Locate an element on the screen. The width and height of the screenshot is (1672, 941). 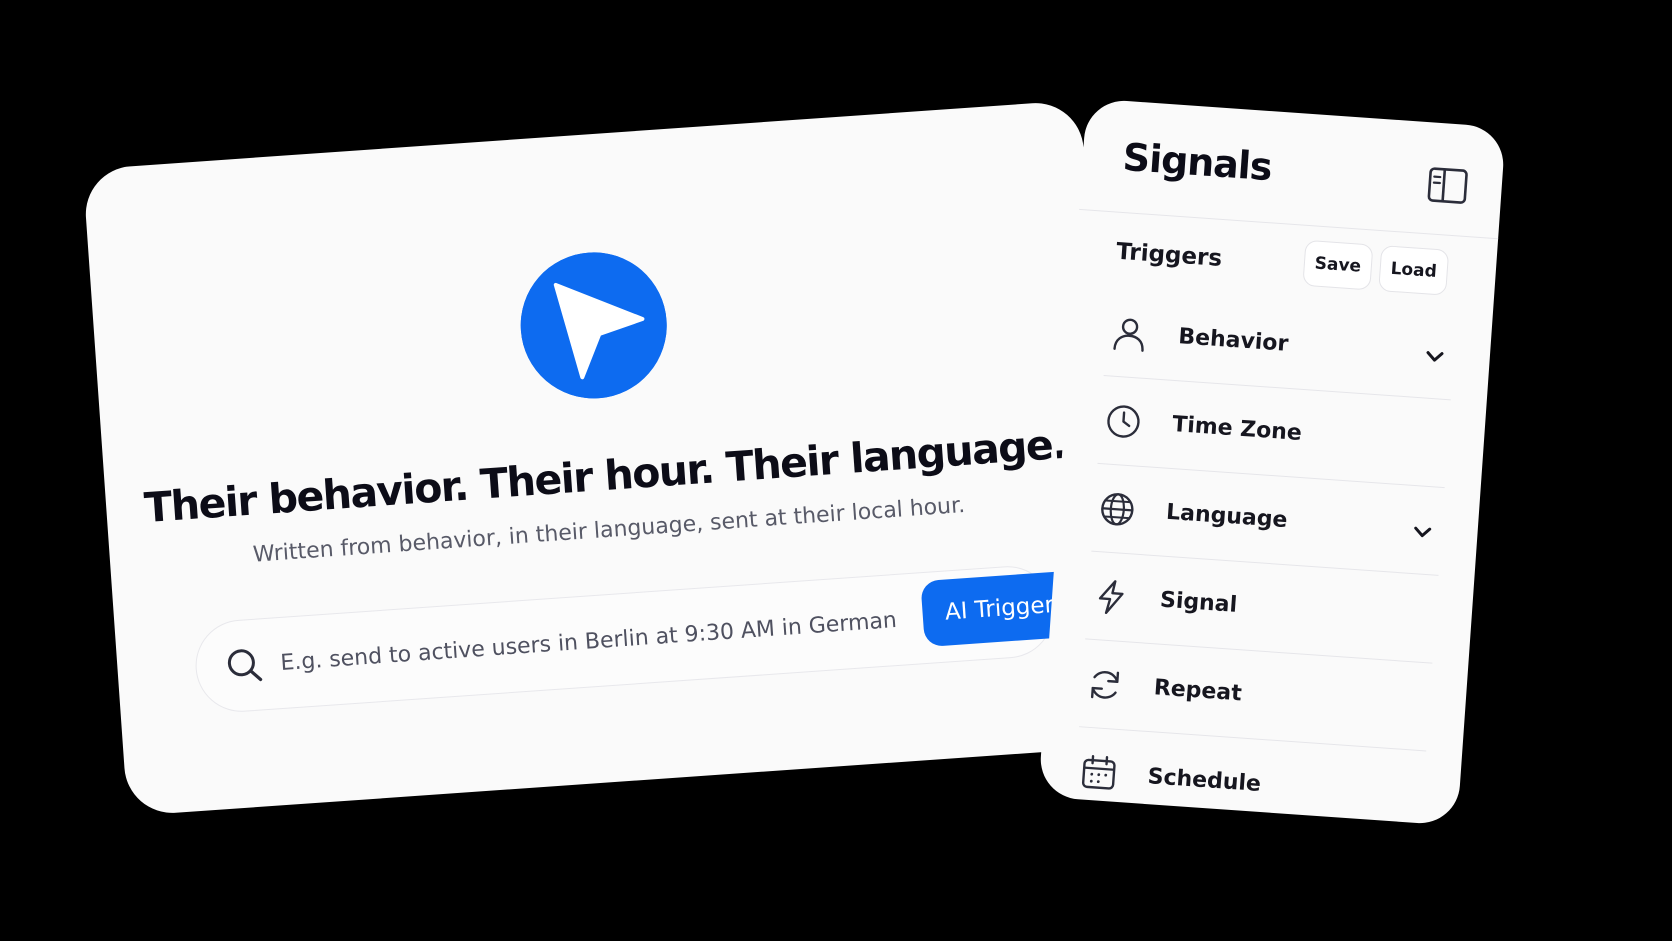
refresh-icon is located at coordinates (1105, 684).